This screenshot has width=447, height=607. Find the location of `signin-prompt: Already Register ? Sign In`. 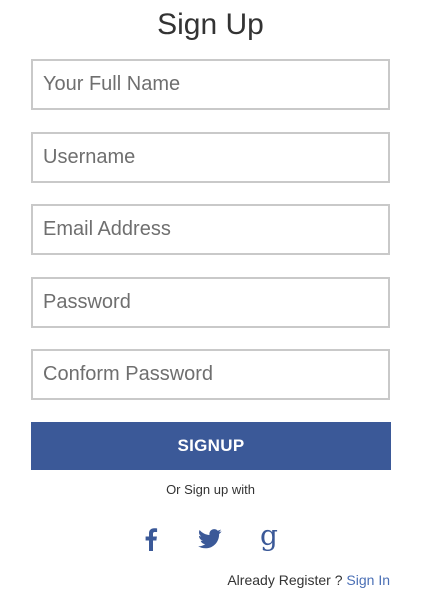

signin-prompt: Already Register ? Sign In is located at coordinates (308, 580).